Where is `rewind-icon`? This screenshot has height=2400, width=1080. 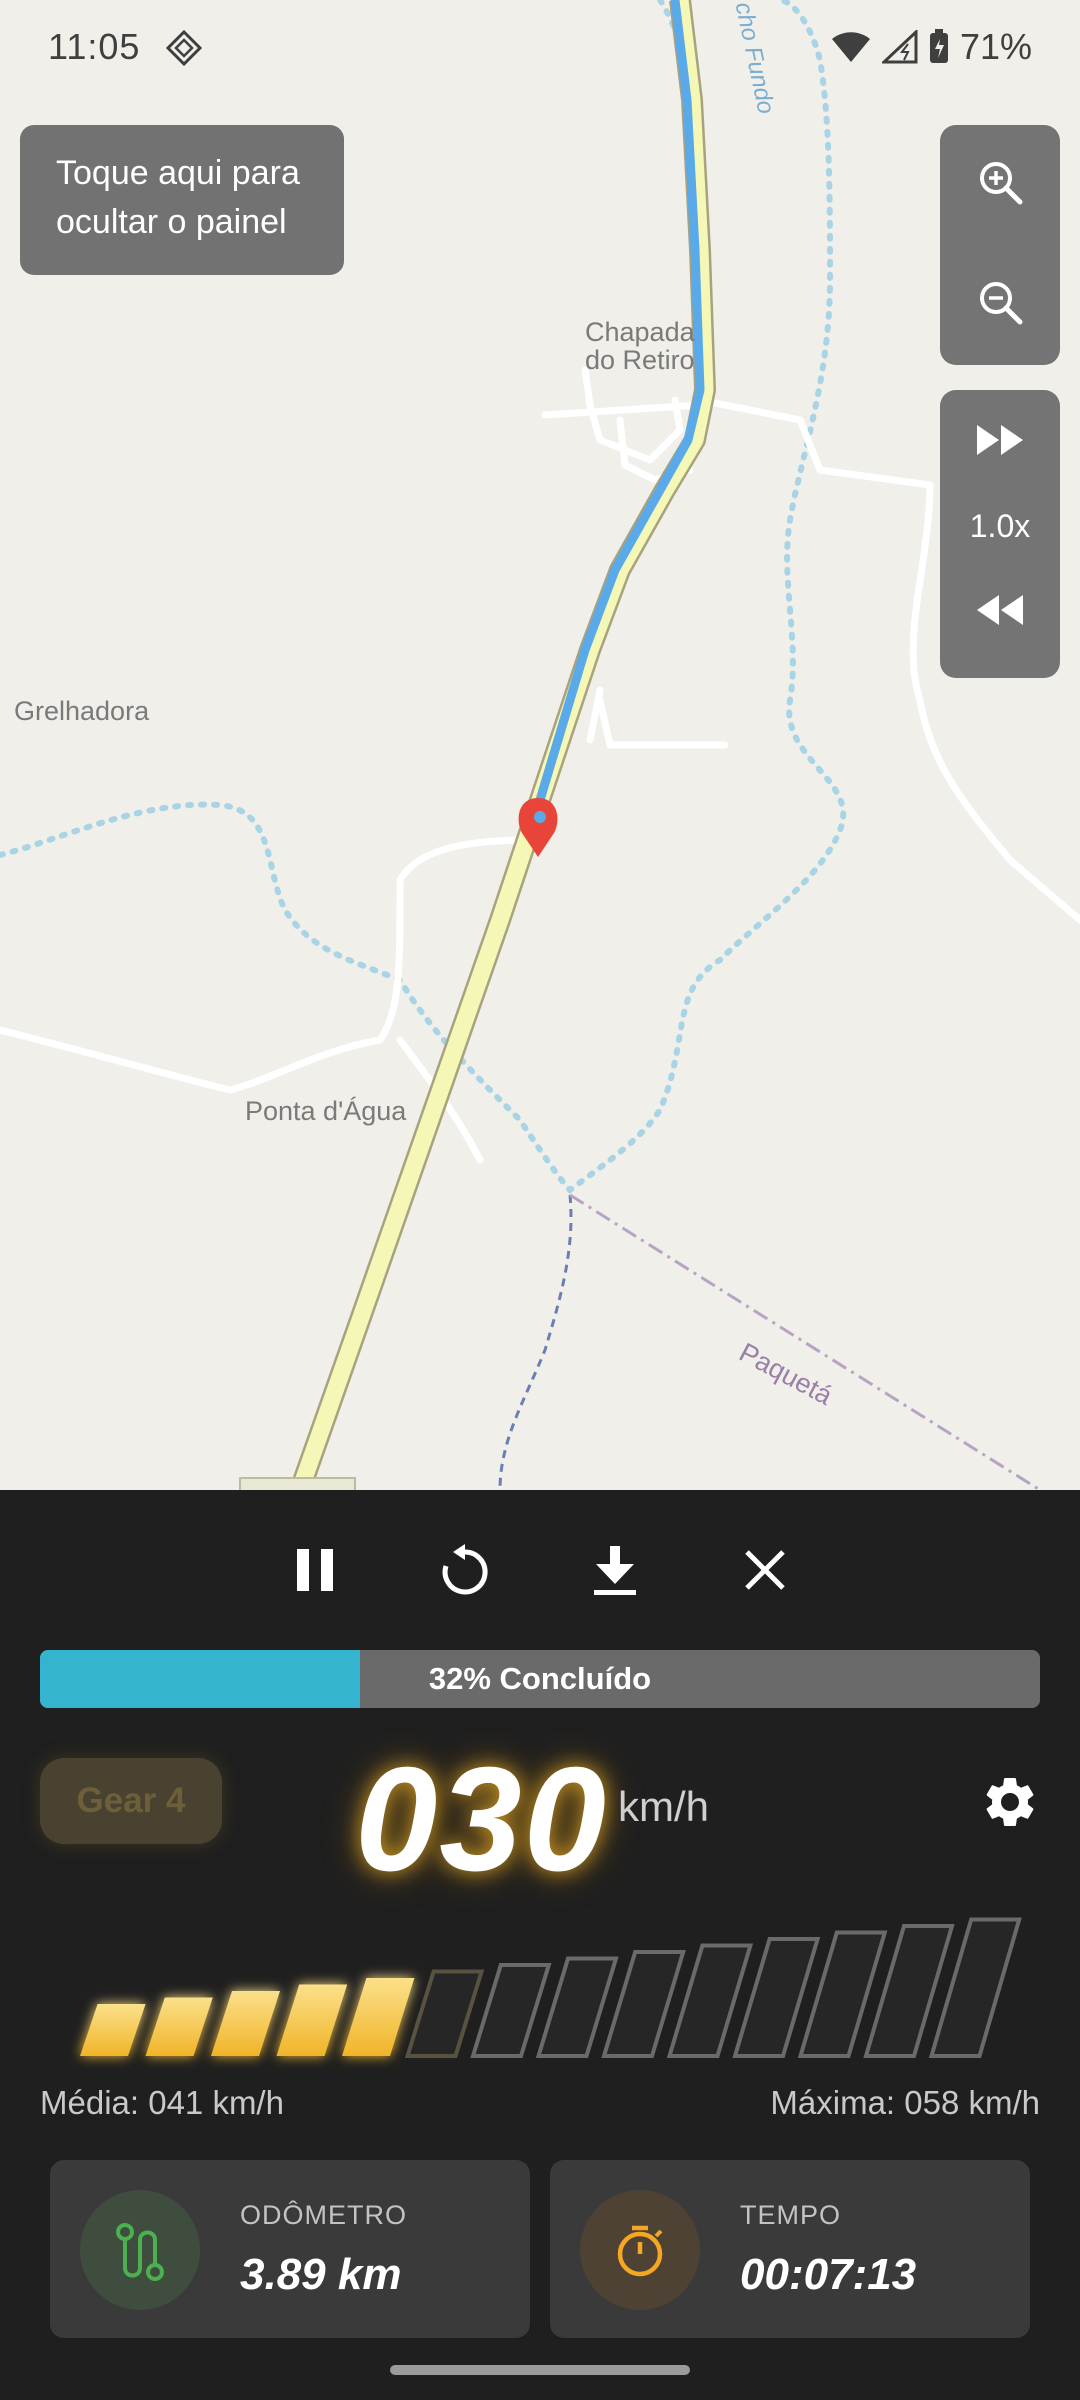
rewind-icon is located at coordinates (1000, 610).